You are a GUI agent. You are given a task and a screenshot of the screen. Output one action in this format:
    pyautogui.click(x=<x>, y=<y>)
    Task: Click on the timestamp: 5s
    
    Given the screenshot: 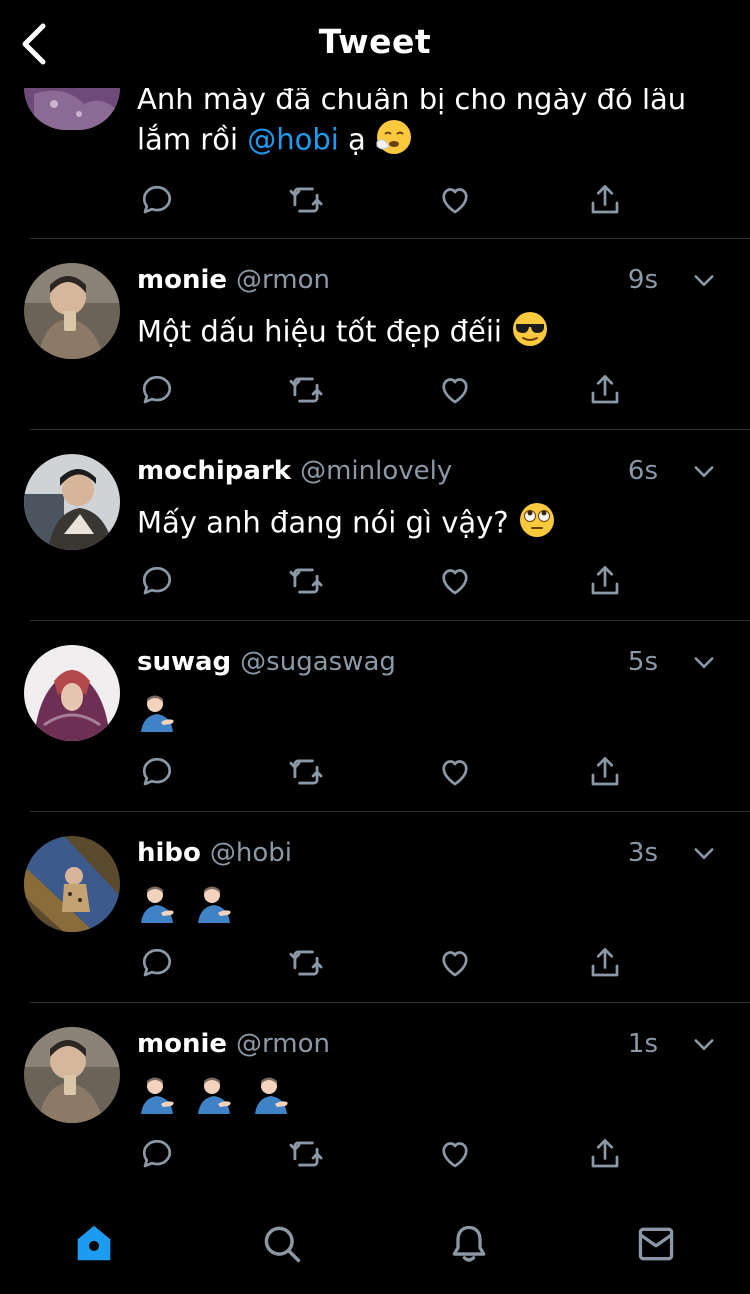 What is the action you would take?
    pyautogui.click(x=642, y=662)
    